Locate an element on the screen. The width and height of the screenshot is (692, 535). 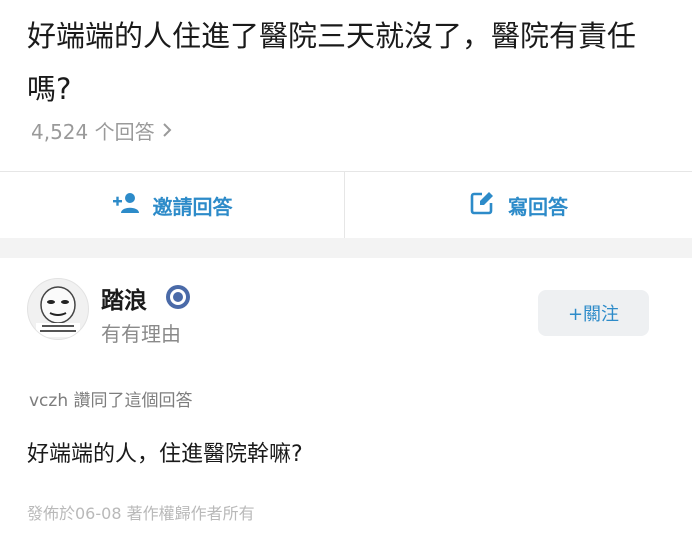
add-user-icon is located at coordinates (126, 205).